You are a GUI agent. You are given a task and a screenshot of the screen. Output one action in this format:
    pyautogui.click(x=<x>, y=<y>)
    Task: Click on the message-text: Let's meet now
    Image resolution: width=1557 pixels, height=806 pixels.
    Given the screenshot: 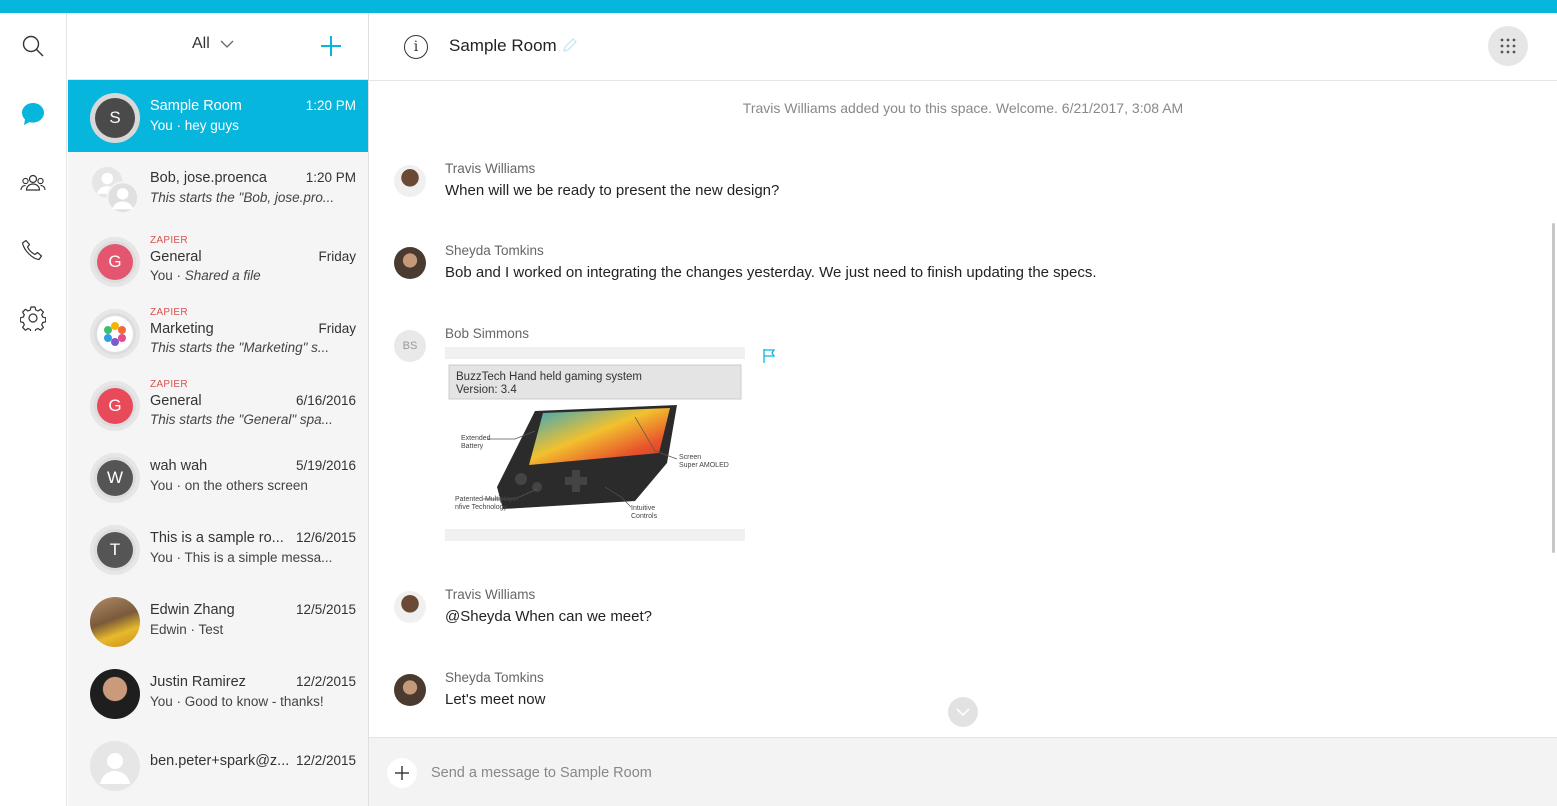 What is the action you would take?
    pyautogui.click(x=495, y=699)
    